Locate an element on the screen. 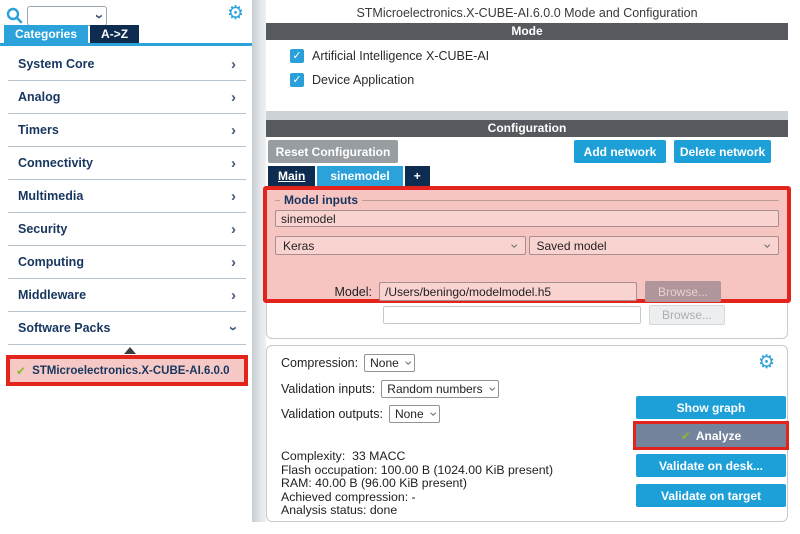 This screenshot has width=800, height=534. sidebar-item-security: Security is located at coordinates (127, 229).